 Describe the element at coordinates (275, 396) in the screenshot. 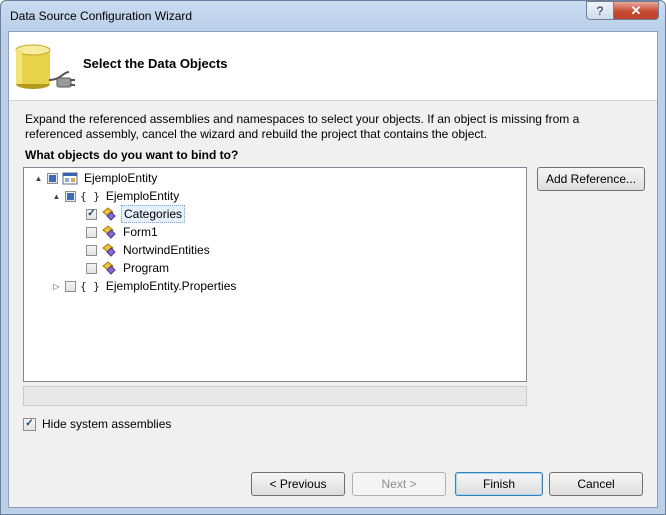

I see `horizontal-scrollbar` at that location.